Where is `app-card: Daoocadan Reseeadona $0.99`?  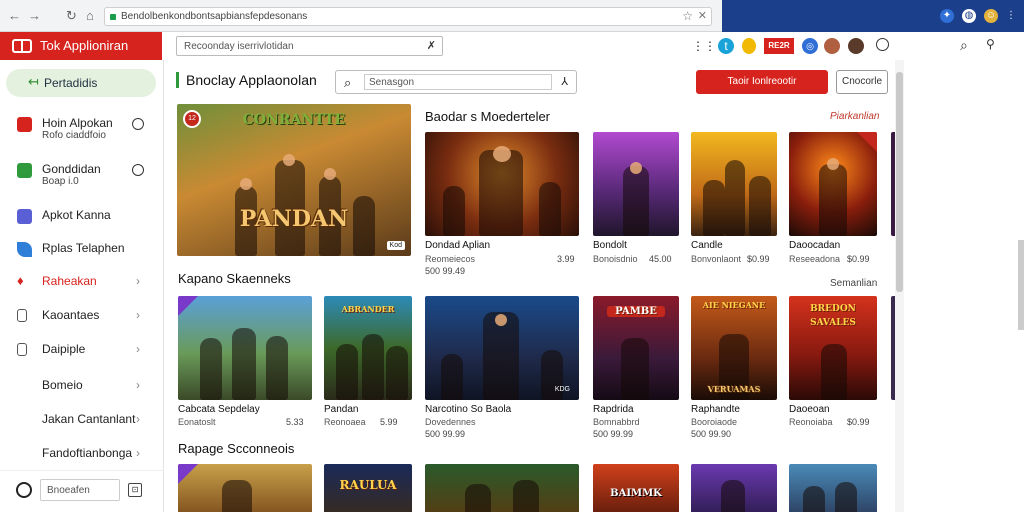
app-card: Daoocadan Reseeadona $0.99 is located at coordinates (834, 198).